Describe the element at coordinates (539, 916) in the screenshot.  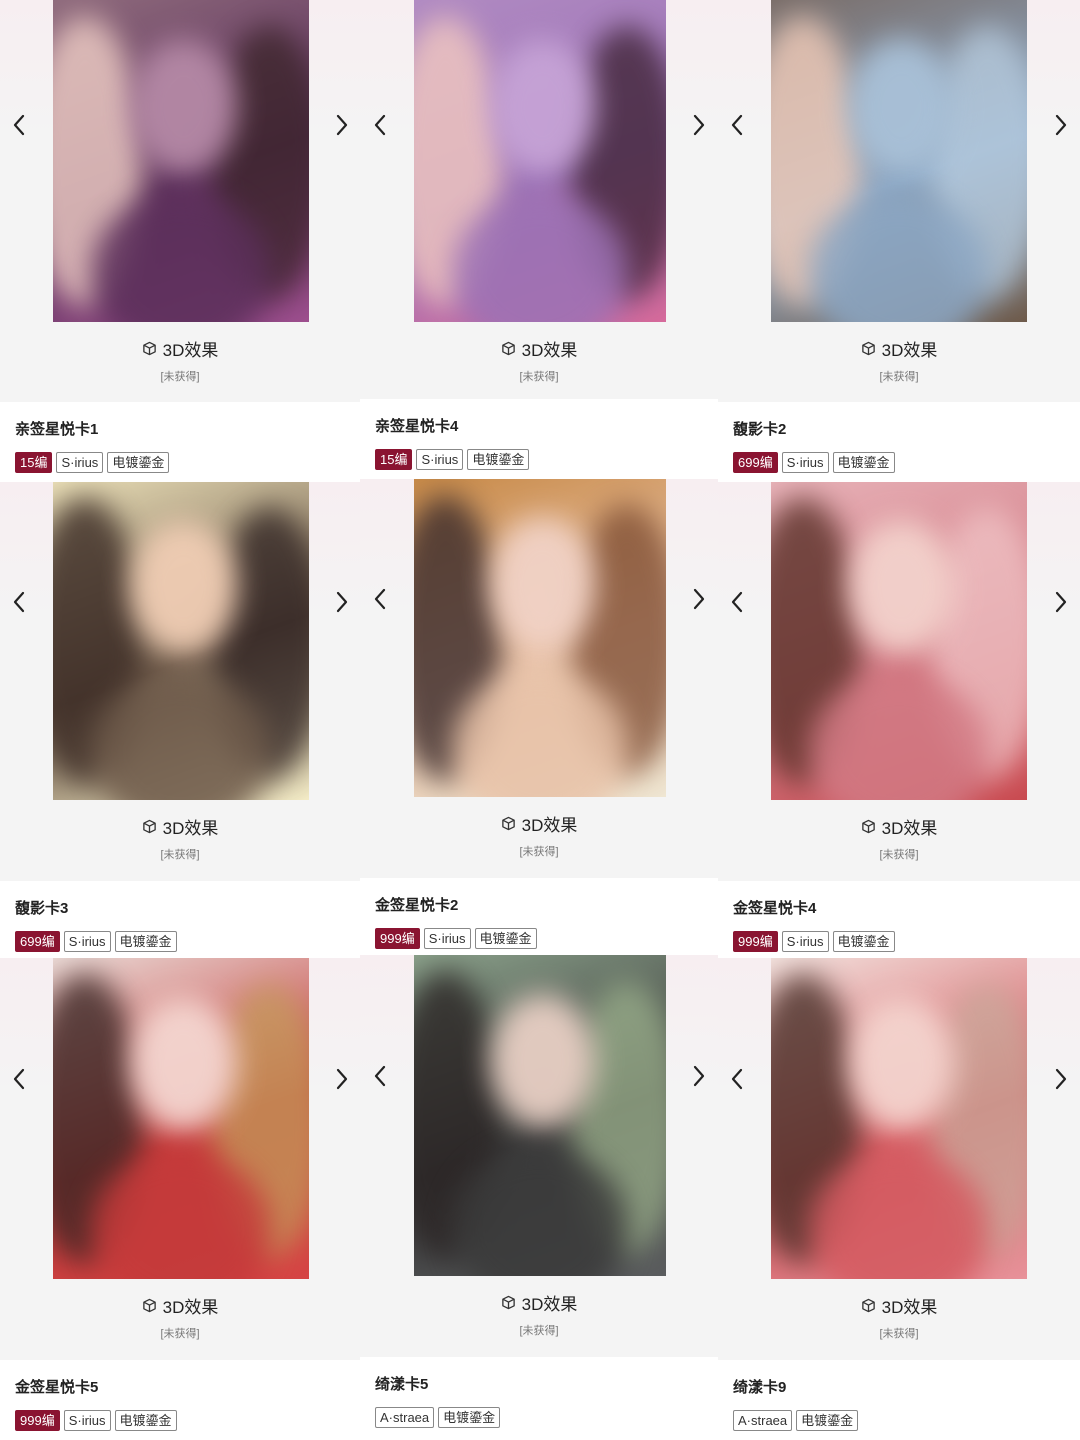
I see `card-info: 金签星悦卡2 999编 S·irius 电镀鎏金` at that location.